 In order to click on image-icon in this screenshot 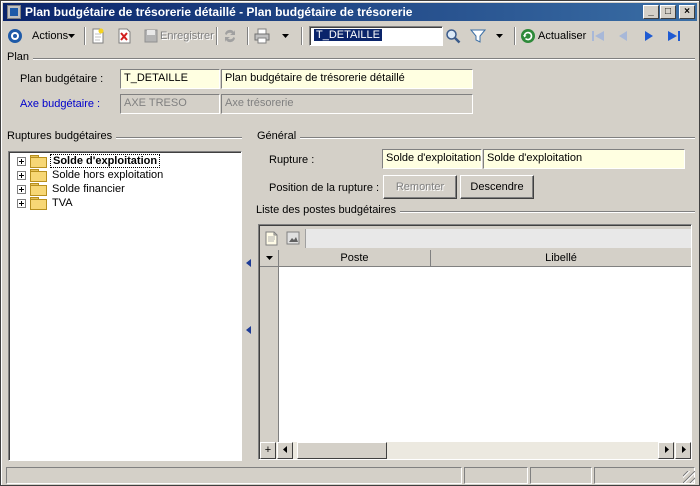, I will do `click(293, 238)`.